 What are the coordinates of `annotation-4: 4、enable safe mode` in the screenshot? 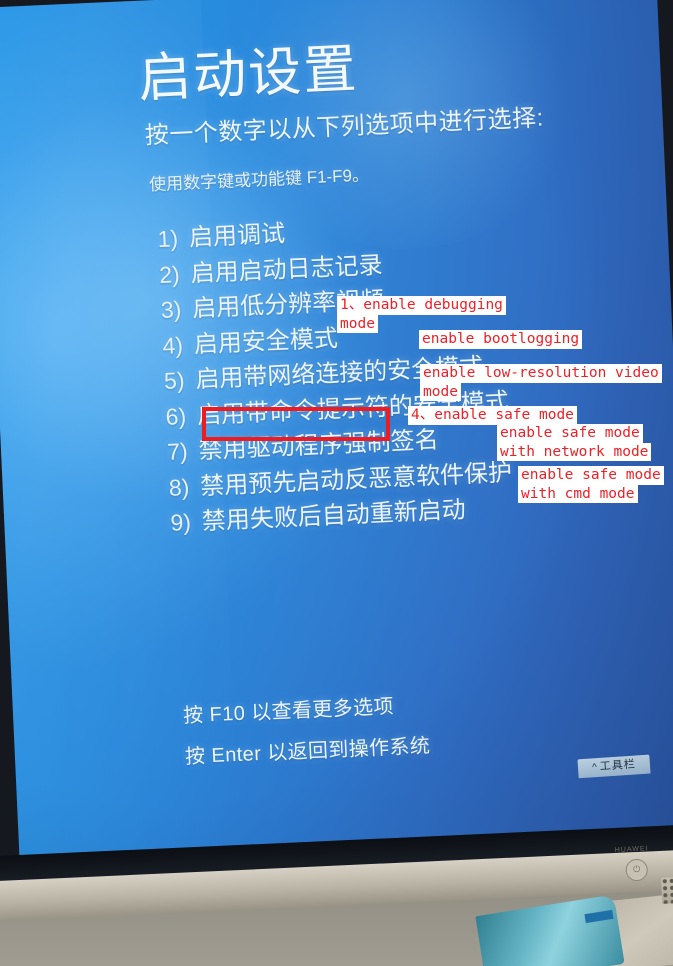 It's located at (492, 415).